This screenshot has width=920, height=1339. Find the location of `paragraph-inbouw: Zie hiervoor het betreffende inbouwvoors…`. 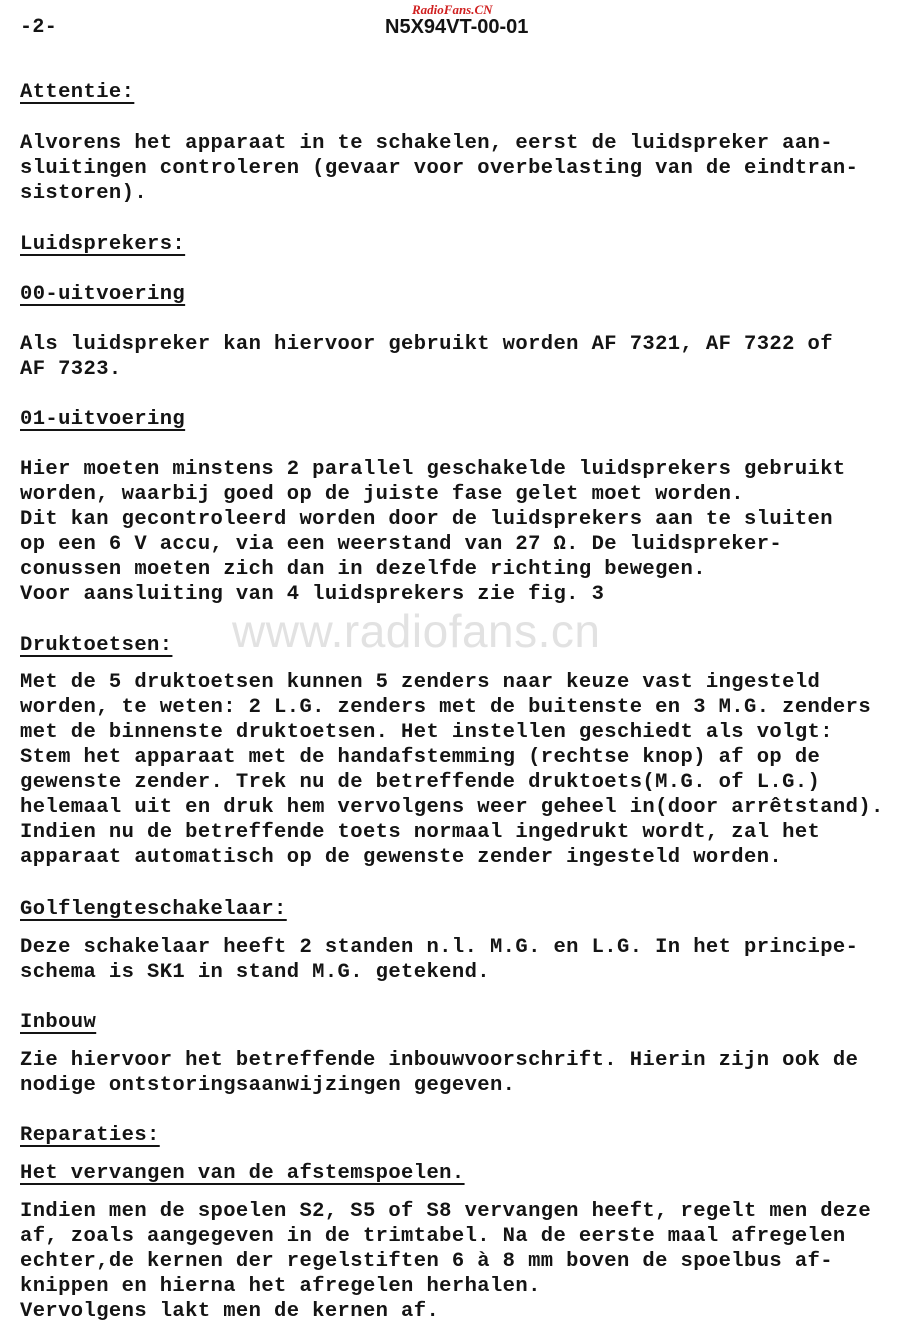

paragraph-inbouw: Zie hiervoor het betreffende inbouwvoors… is located at coordinates (439, 1073).